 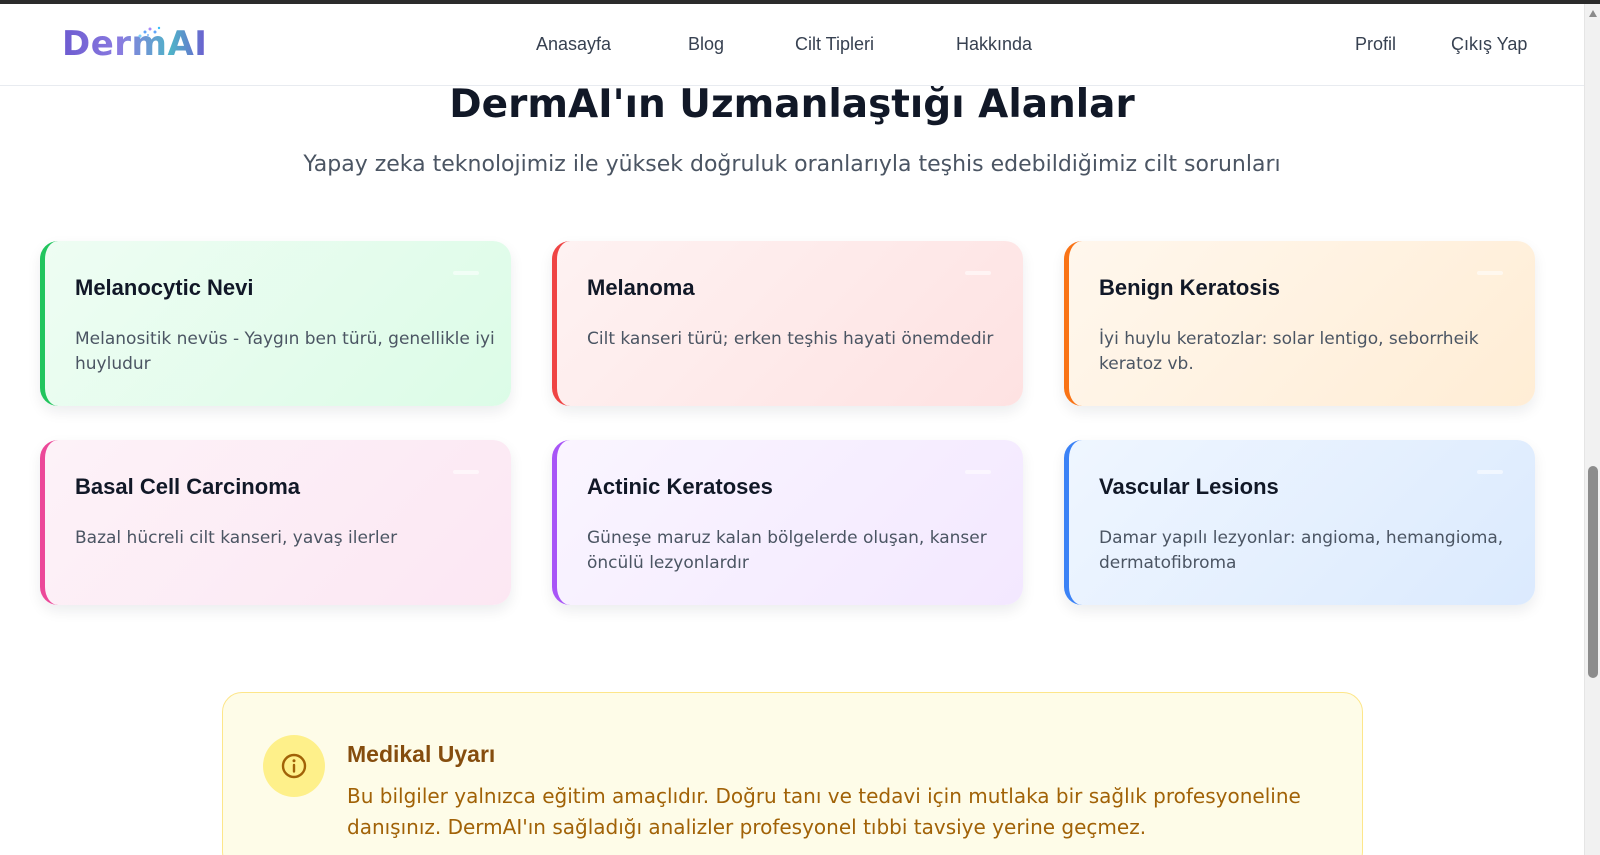 What do you see at coordinates (573, 44) in the screenshot?
I see `nav-link-home: Anasayfa` at bounding box center [573, 44].